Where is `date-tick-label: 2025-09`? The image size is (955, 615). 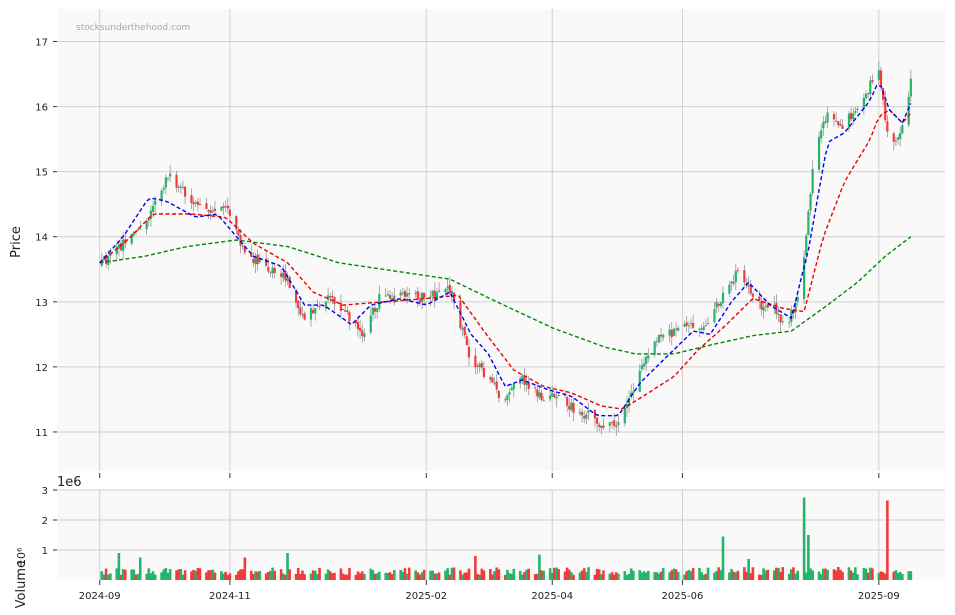
date-tick-label: 2025-09 is located at coordinates (879, 596).